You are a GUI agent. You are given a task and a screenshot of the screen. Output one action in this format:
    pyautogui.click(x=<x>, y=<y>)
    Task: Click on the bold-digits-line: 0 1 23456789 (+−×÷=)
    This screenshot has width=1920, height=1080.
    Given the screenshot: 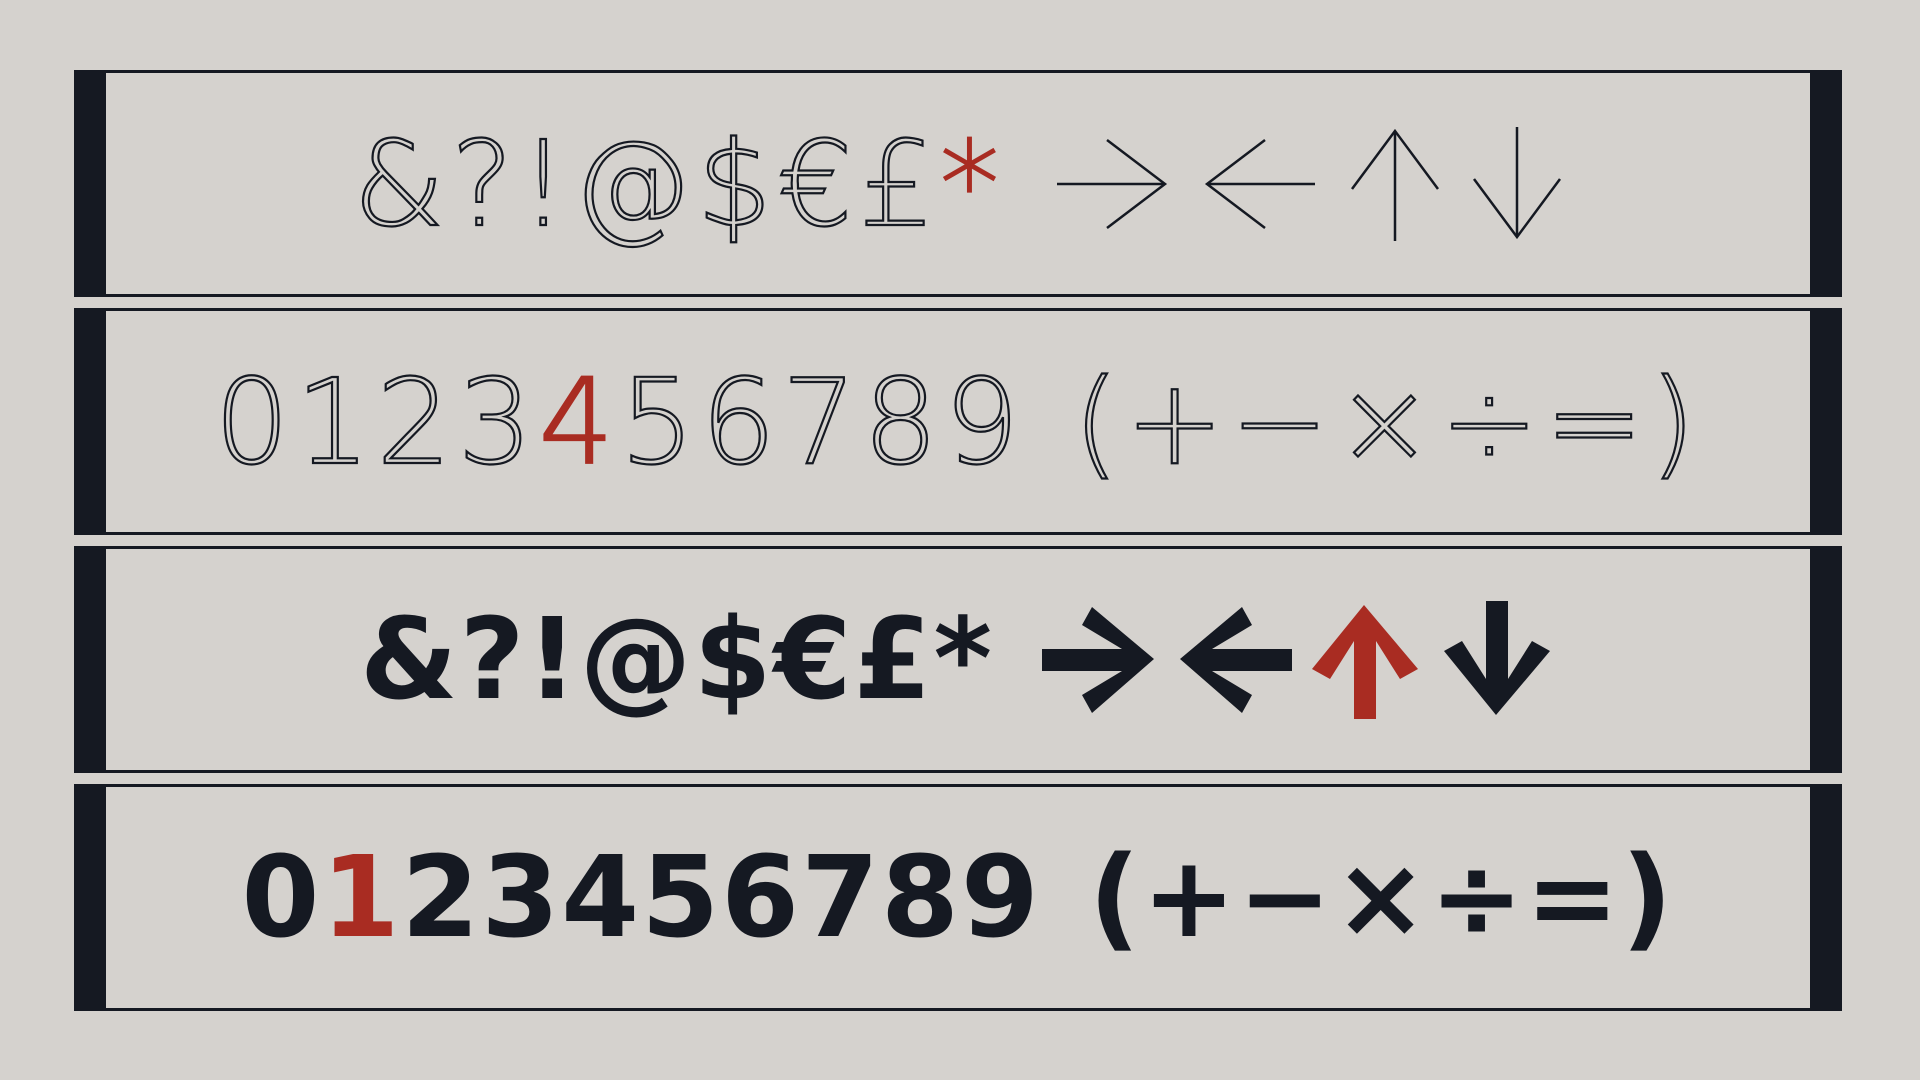 What is the action you would take?
    pyautogui.click(x=958, y=898)
    